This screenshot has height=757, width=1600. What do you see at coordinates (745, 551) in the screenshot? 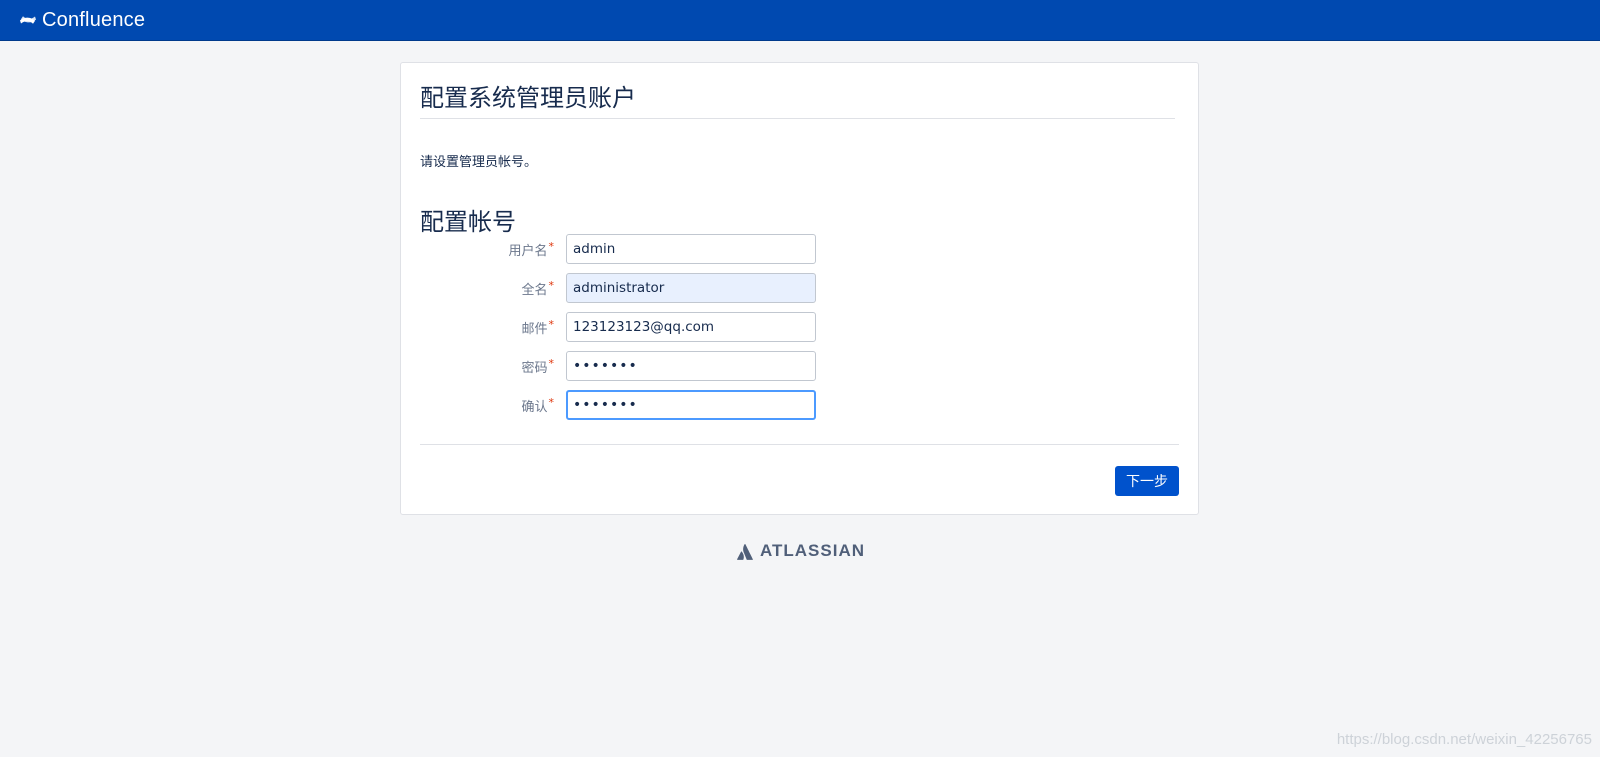
I see `atlassian-logo-icon` at bounding box center [745, 551].